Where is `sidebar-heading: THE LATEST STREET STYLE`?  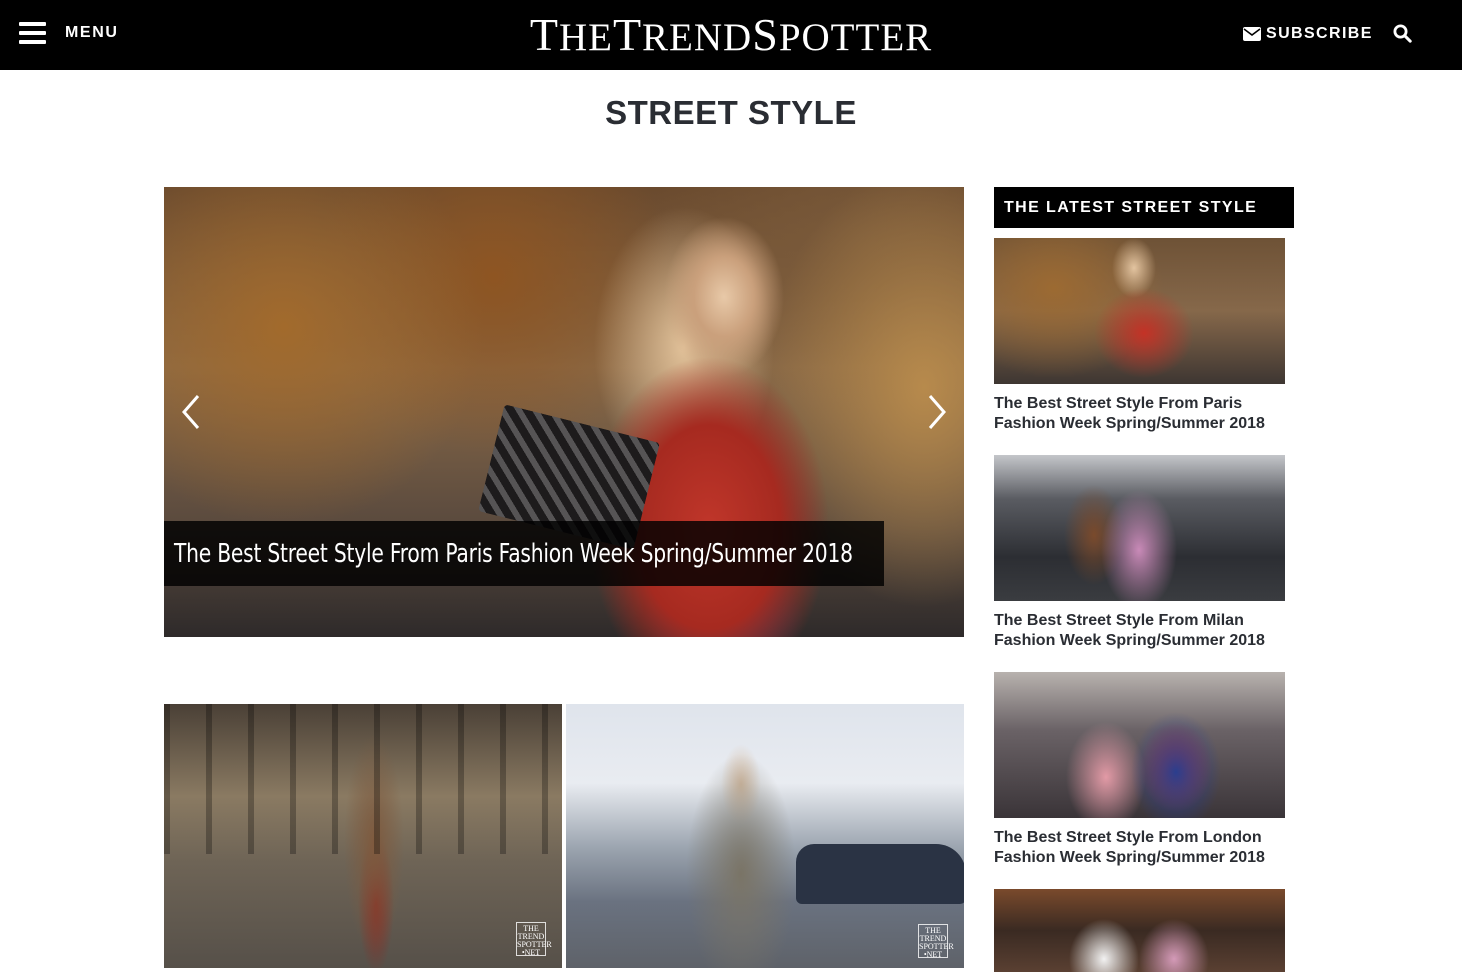 sidebar-heading: THE LATEST STREET STYLE is located at coordinates (1144, 207).